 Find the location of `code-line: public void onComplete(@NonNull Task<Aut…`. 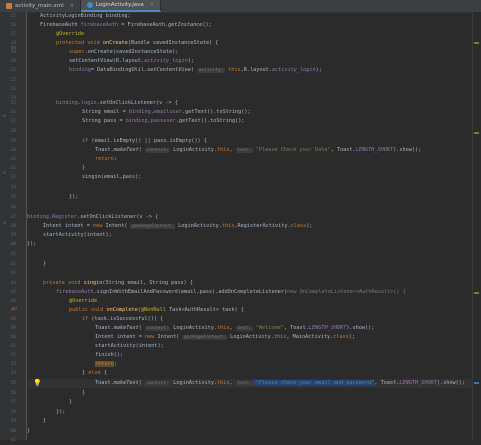

code-line: public void onComplete(@NonNull Task<Aut… is located at coordinates (156, 310).